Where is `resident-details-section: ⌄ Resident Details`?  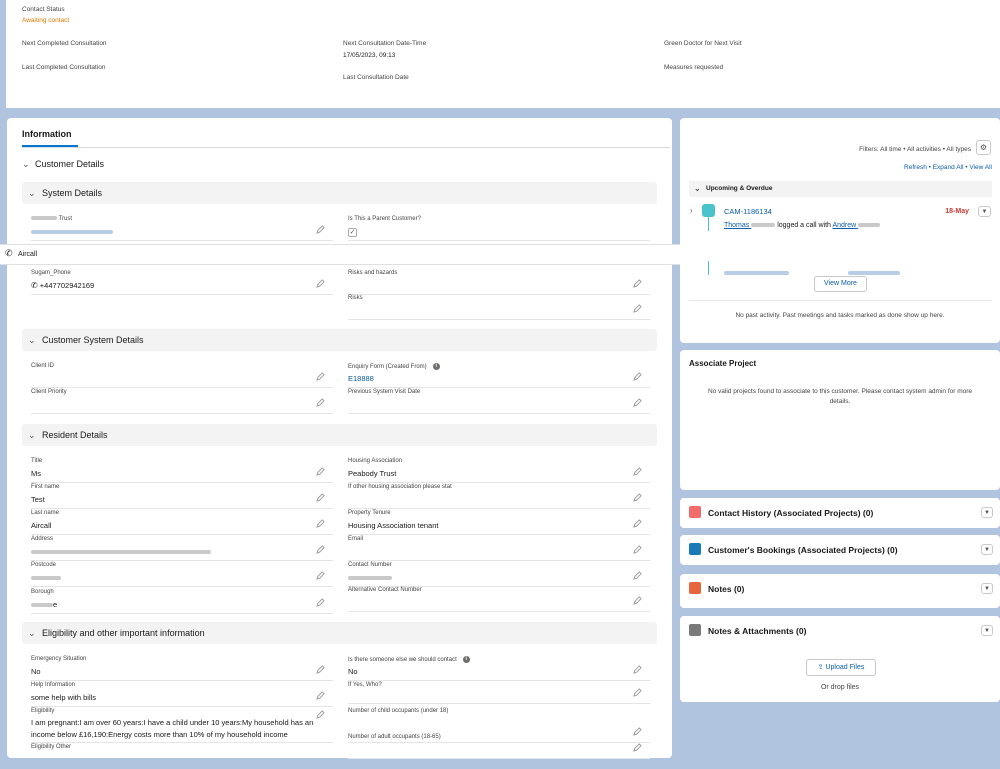
resident-details-section: ⌄ Resident Details is located at coordinates (339, 435).